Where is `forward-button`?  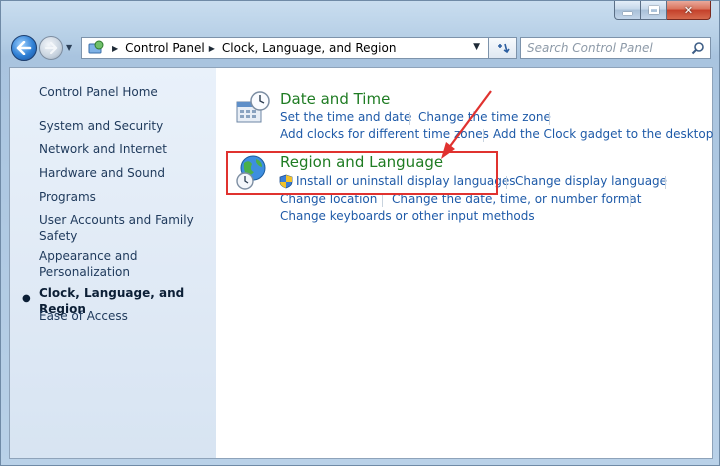
forward-button is located at coordinates (51, 48).